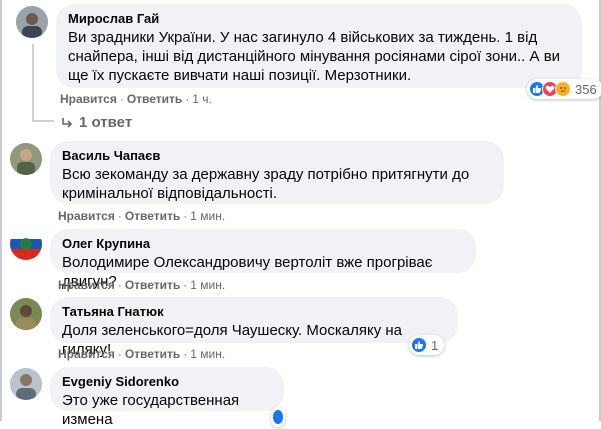 Image resolution: width=601 pixels, height=429 pixels. Describe the element at coordinates (202, 99) in the screenshot. I see `comment-timestamp: 1 ч.` at that location.